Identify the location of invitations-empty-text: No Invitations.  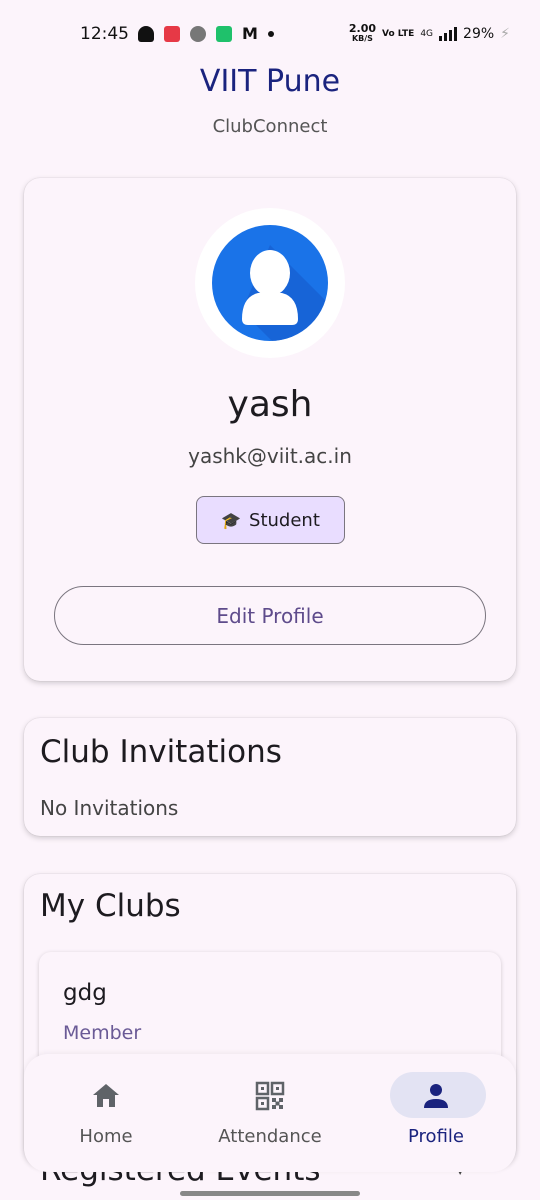
(109, 808).